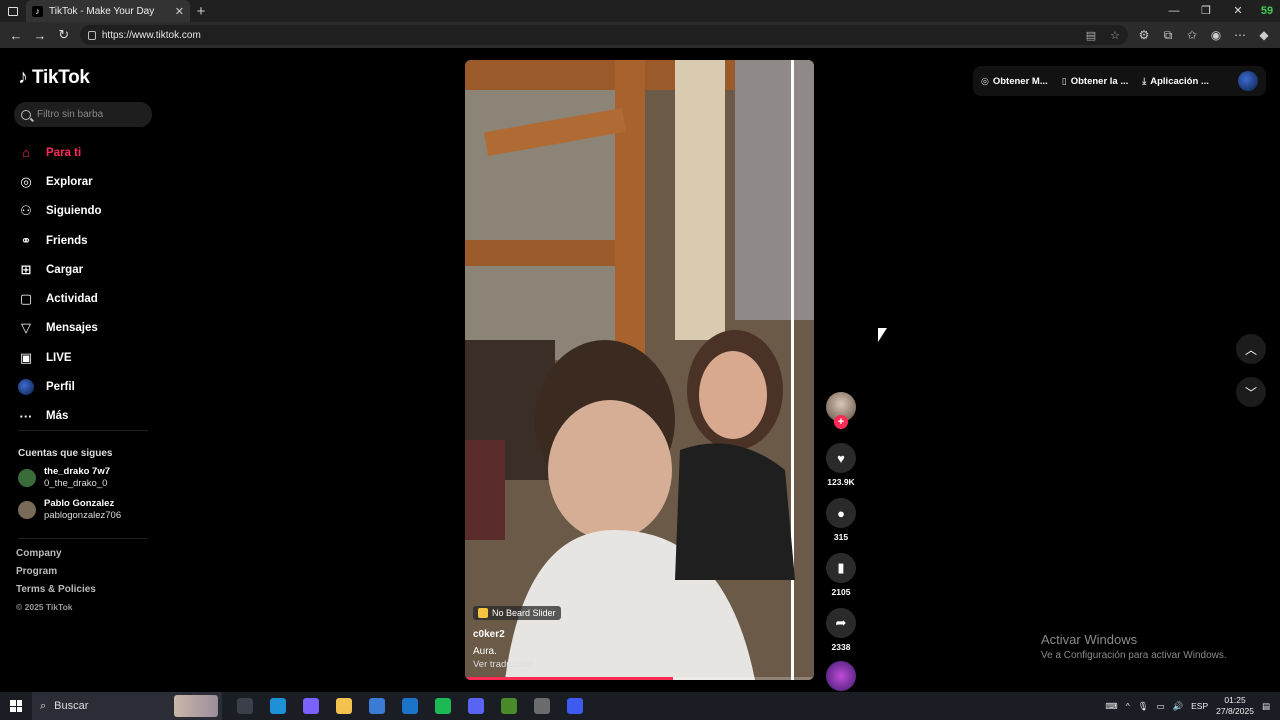 The width and height of the screenshot is (1280, 720). I want to click on copilot-icon, so click(310, 706).